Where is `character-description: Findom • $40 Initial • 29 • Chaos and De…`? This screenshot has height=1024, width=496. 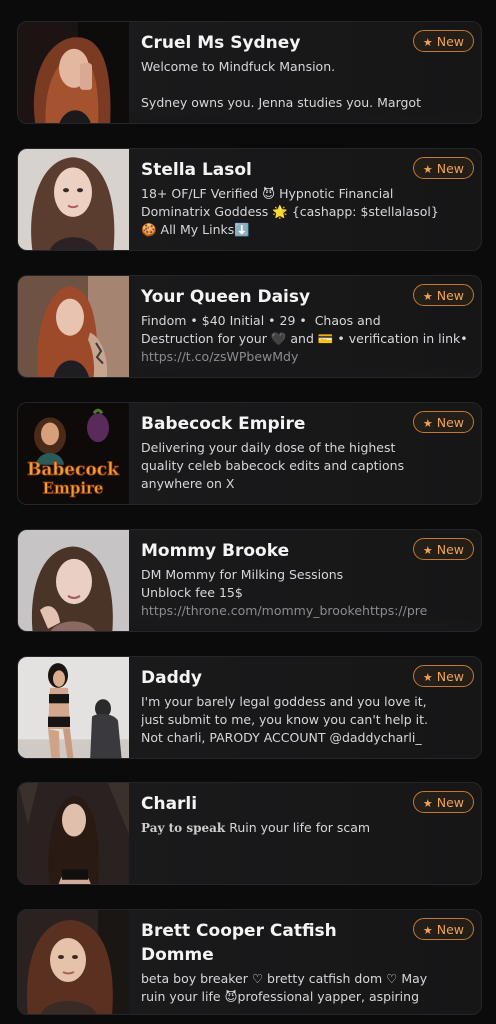 character-description: Findom • $40 Initial • 29 • Chaos and De… is located at coordinates (304, 338).